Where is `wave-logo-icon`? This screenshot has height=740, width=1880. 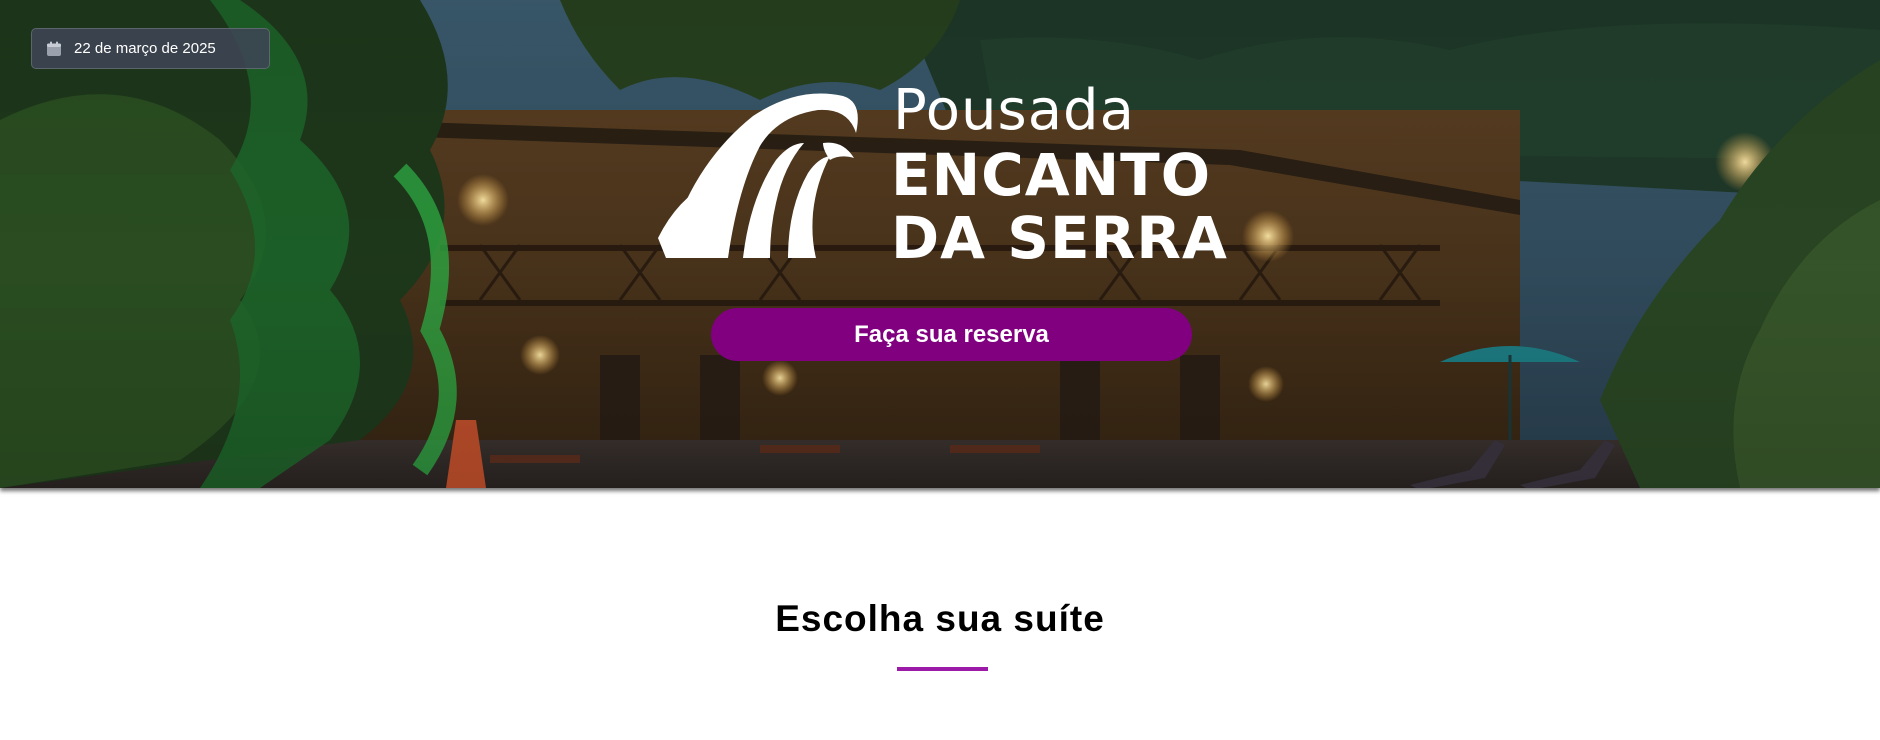
wave-logo-icon is located at coordinates (758, 175).